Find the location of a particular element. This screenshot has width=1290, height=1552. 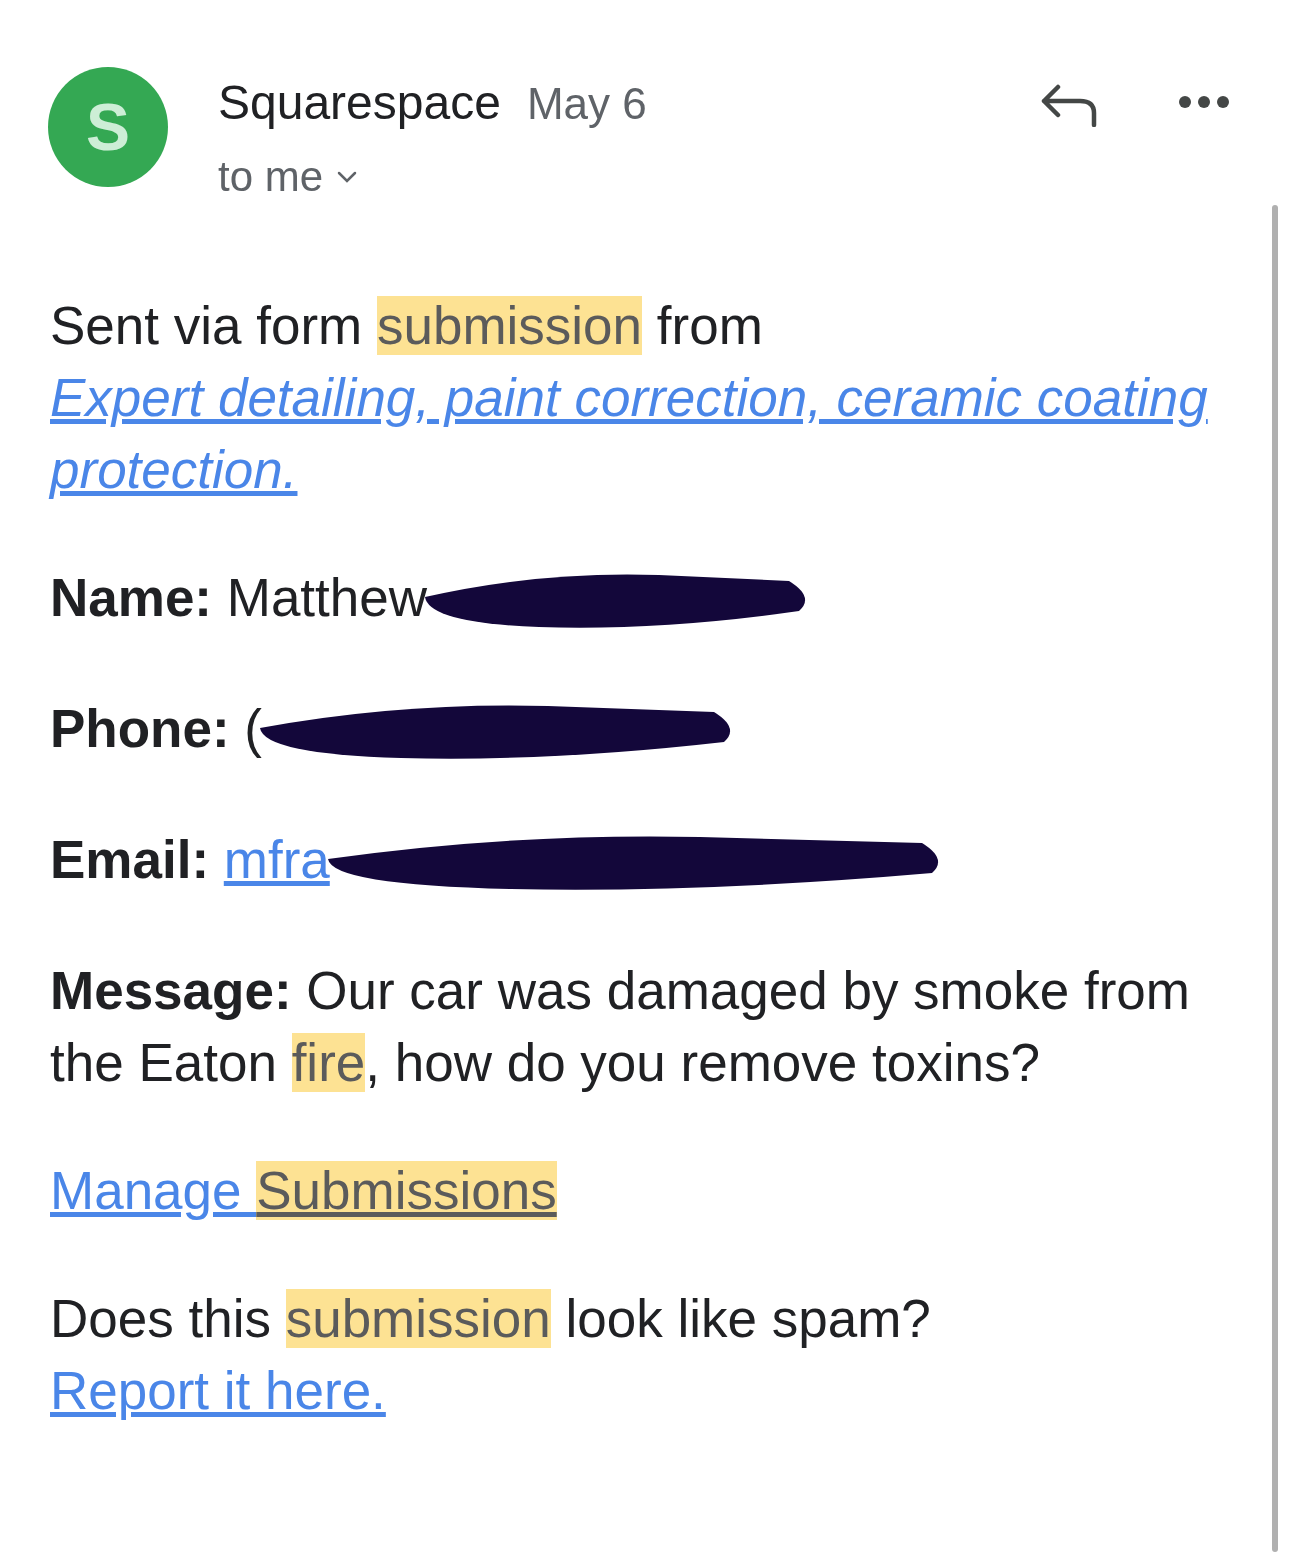

intro-text: Sent via form submission from Expert detailing, paint correction, ceramic coating protection. is located at coordinates (642, 398).